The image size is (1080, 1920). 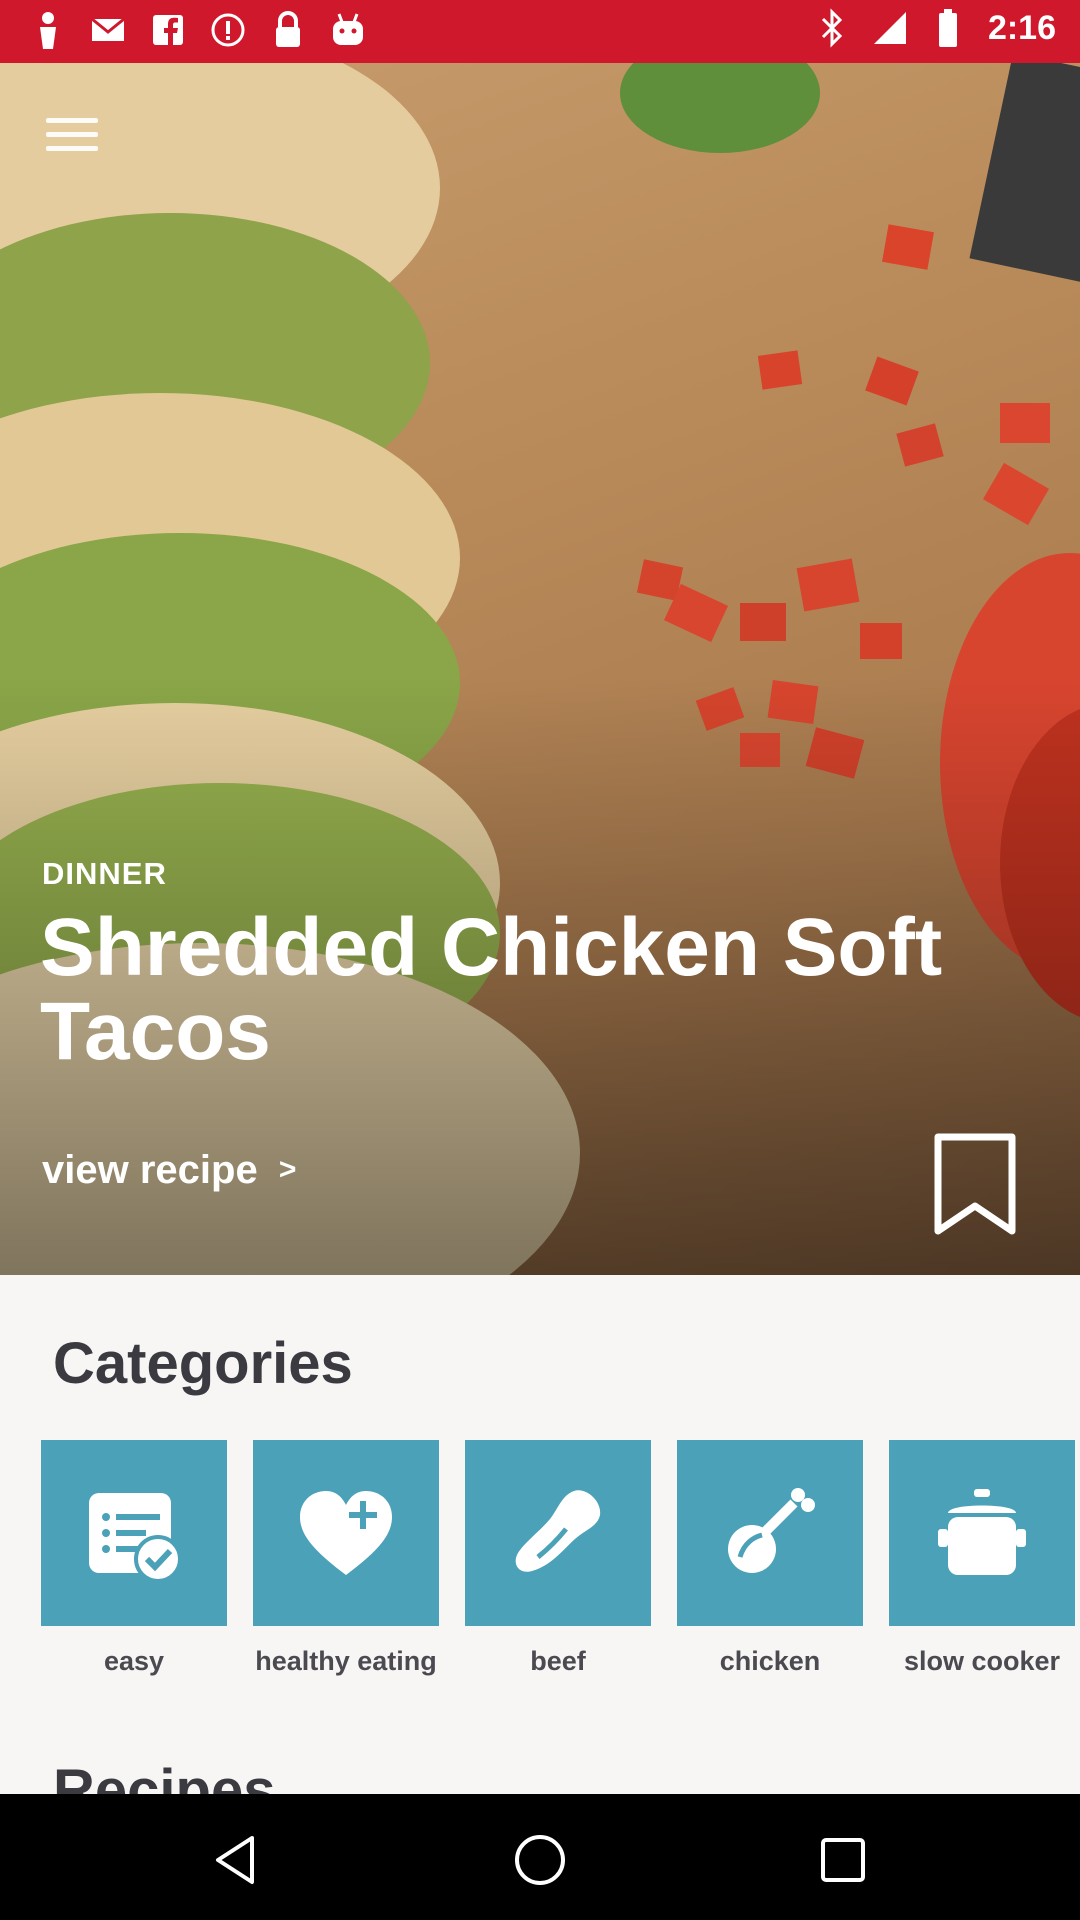 What do you see at coordinates (48, 30) in the screenshot?
I see `person-icon` at bounding box center [48, 30].